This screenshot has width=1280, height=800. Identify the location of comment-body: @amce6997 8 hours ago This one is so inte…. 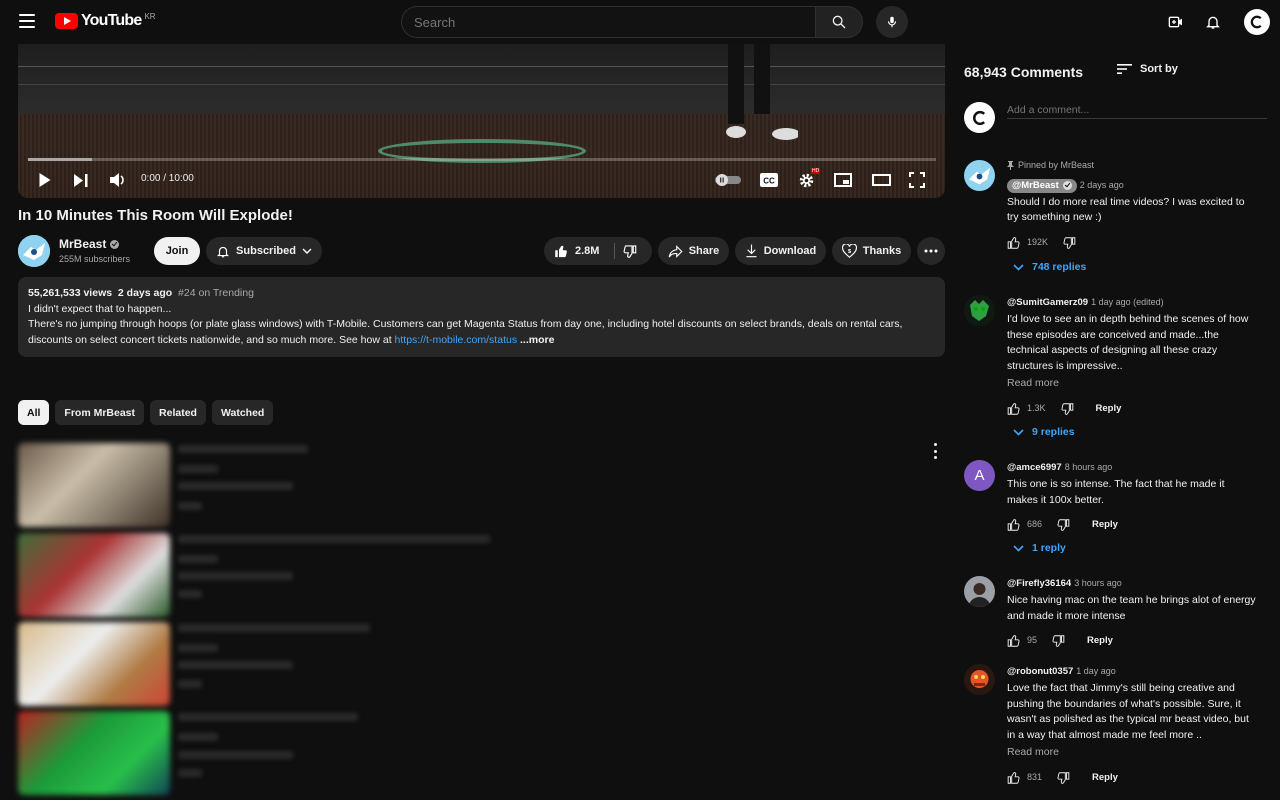
(1132, 497).